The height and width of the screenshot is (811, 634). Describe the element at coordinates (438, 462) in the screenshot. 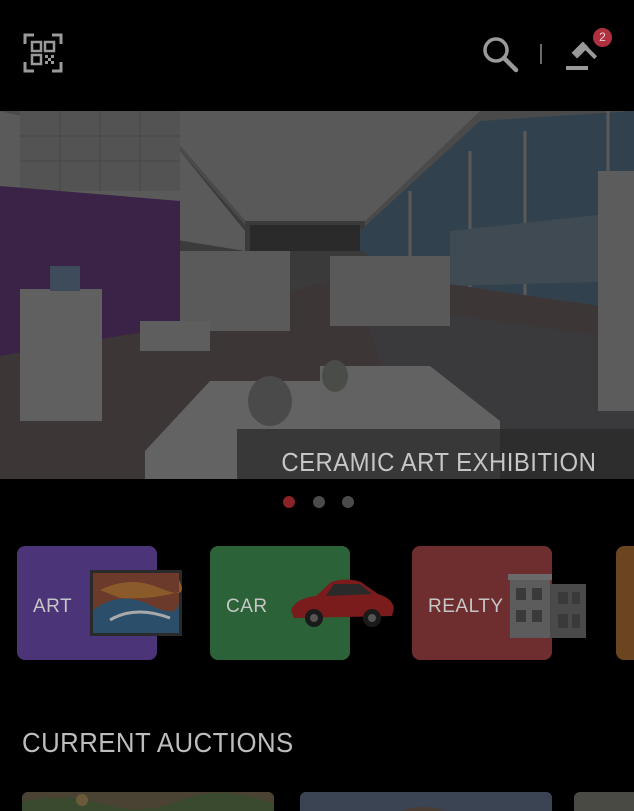

I see `hero-caption: CERAMIC ART EXHIBITION` at that location.